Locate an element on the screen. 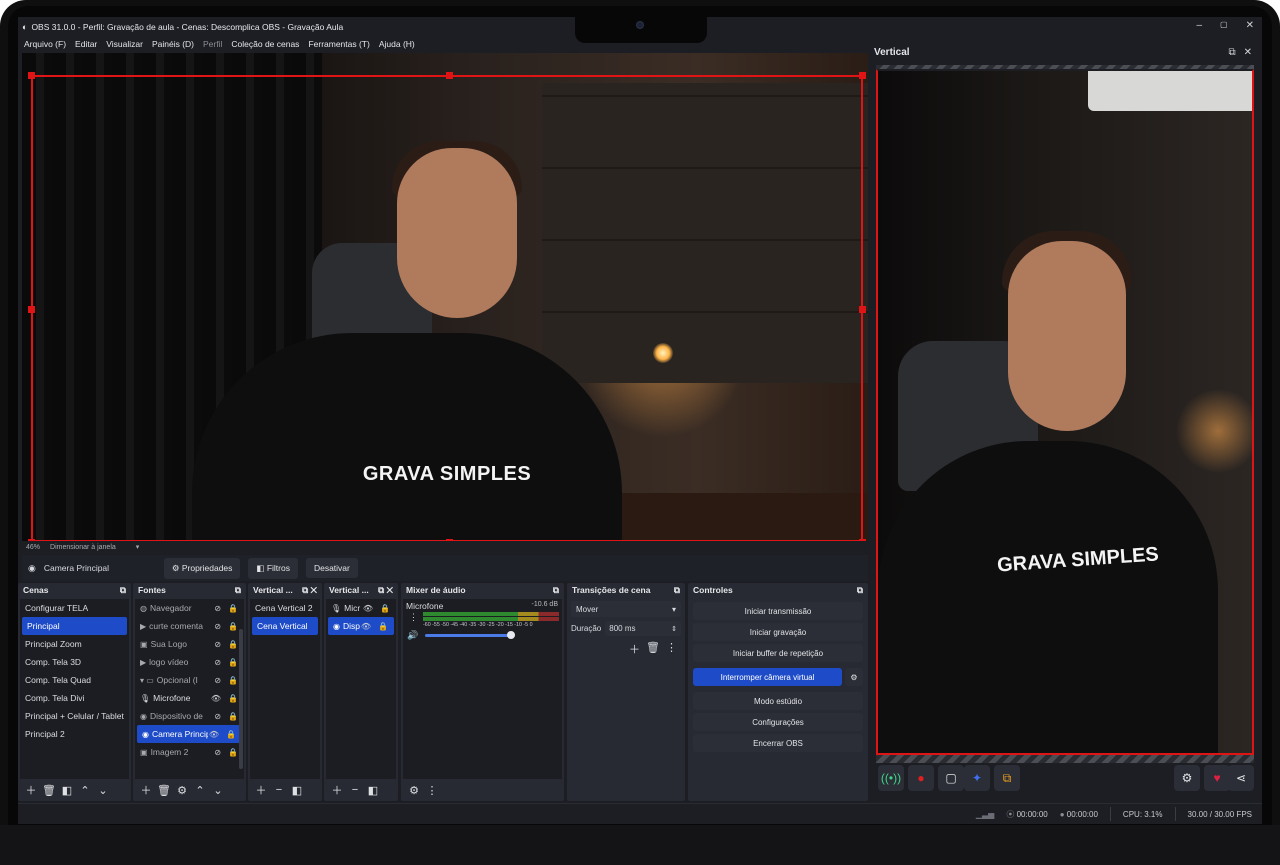  add-source-button: ＋ is located at coordinates (146, 790).